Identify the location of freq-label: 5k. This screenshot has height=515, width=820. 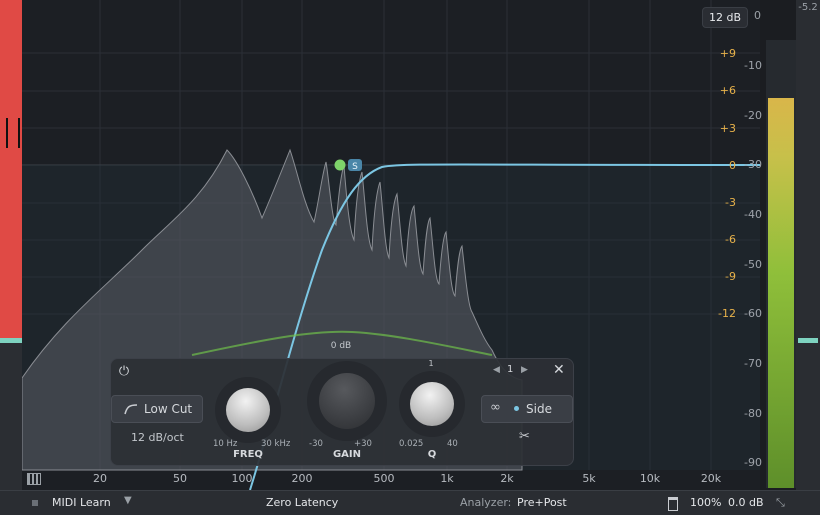
(589, 478).